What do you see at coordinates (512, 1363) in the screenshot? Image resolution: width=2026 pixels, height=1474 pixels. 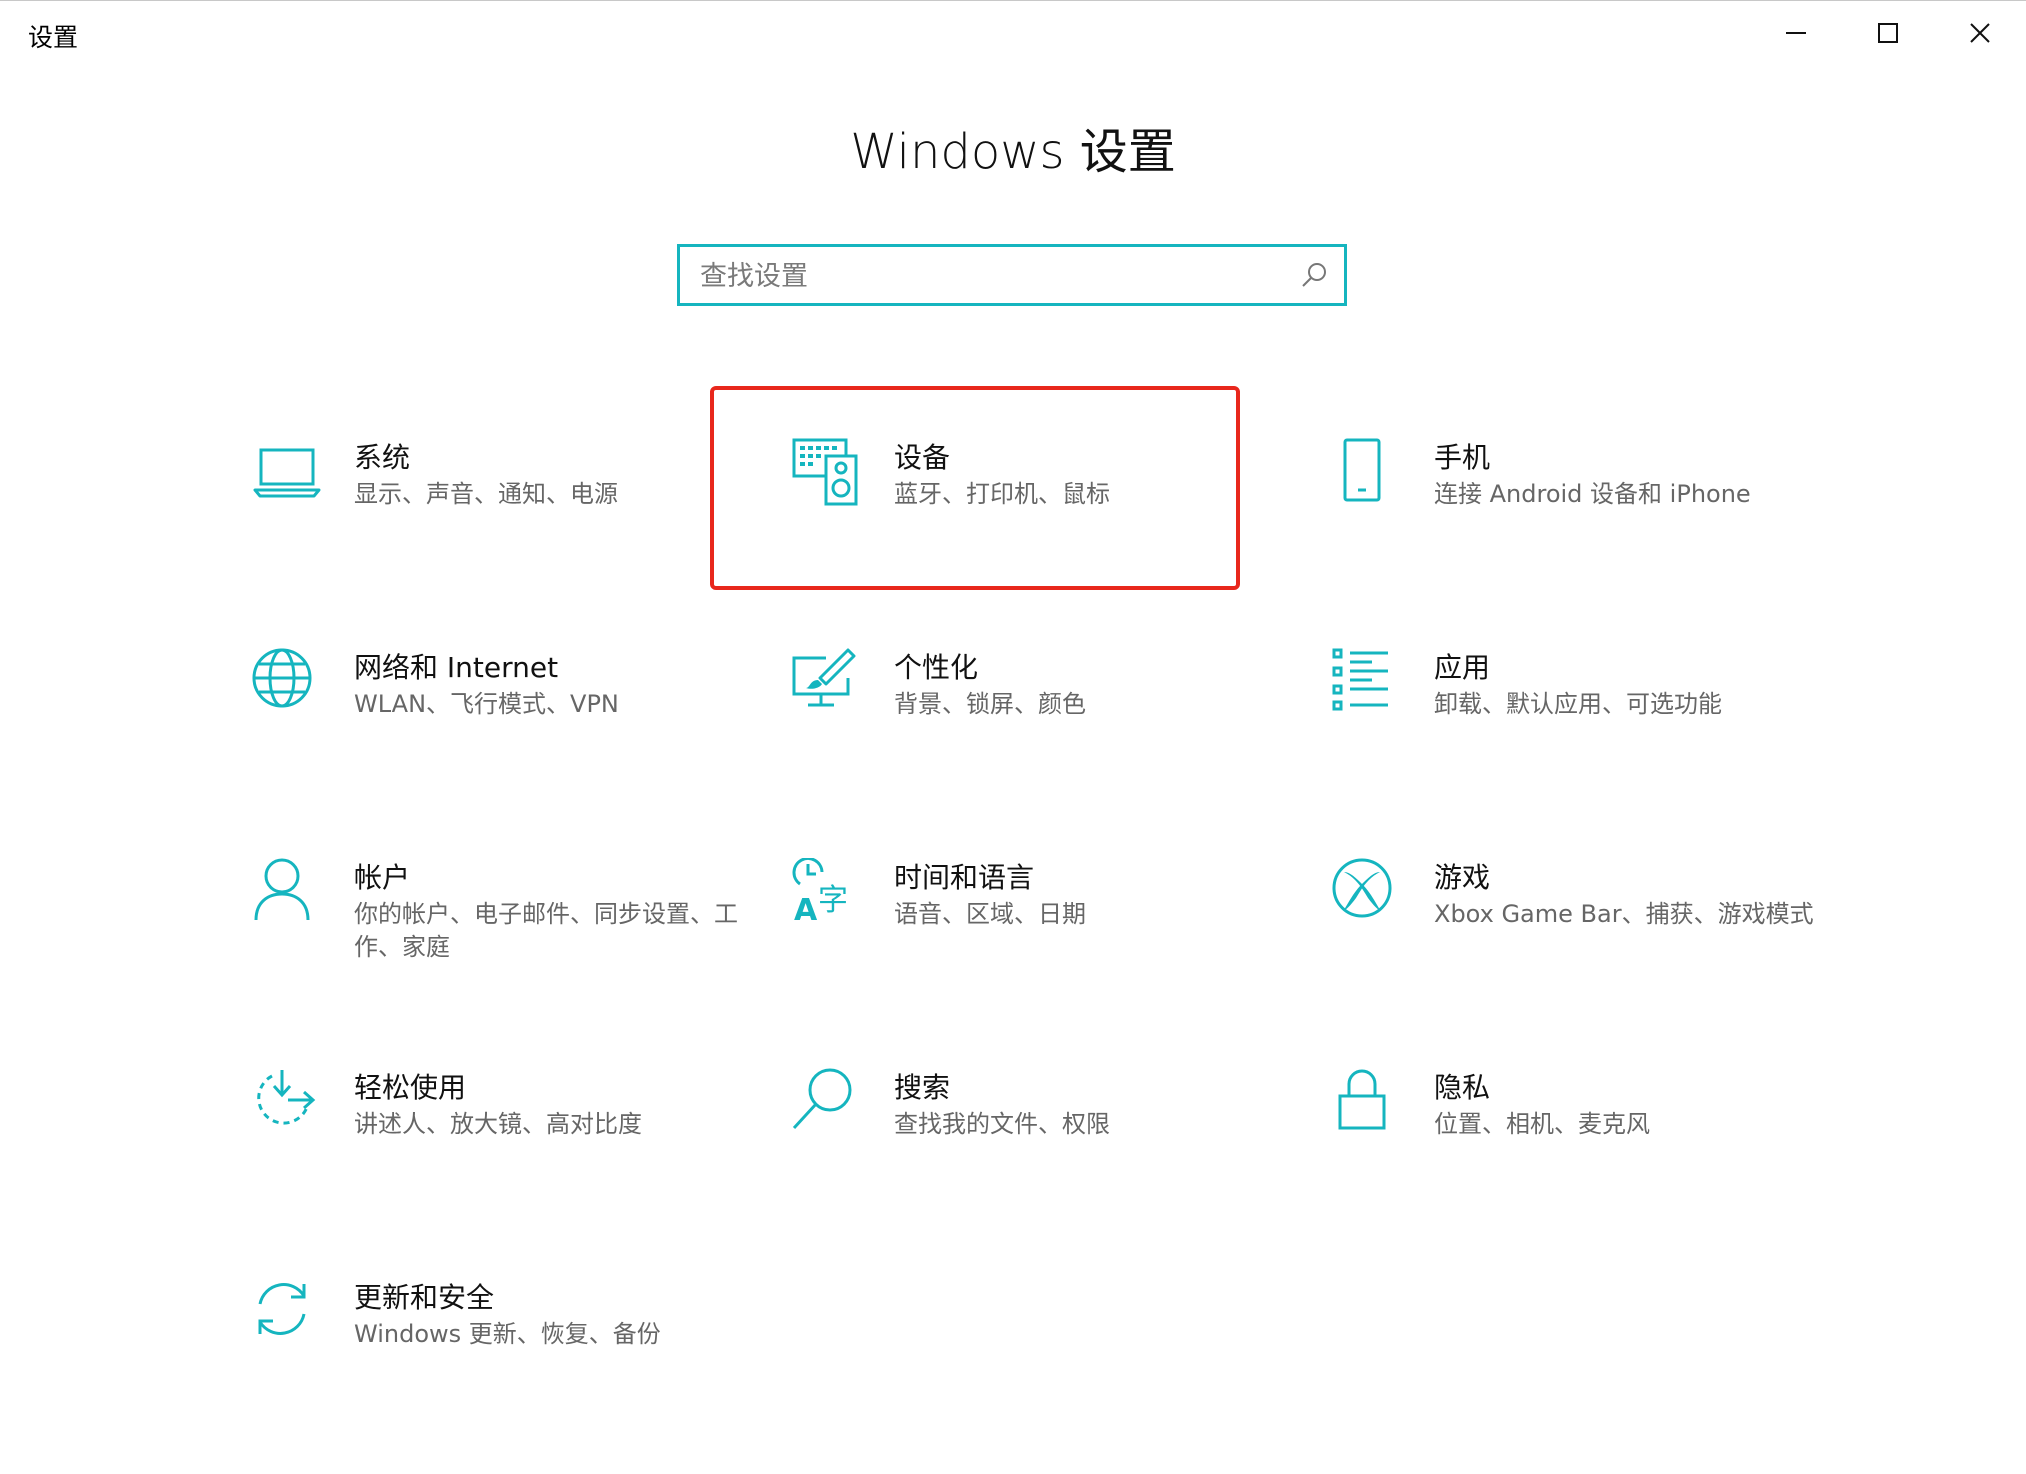 I see `tile-update-security: 更新和安全 Windows 更新、恢复、备份` at bounding box center [512, 1363].